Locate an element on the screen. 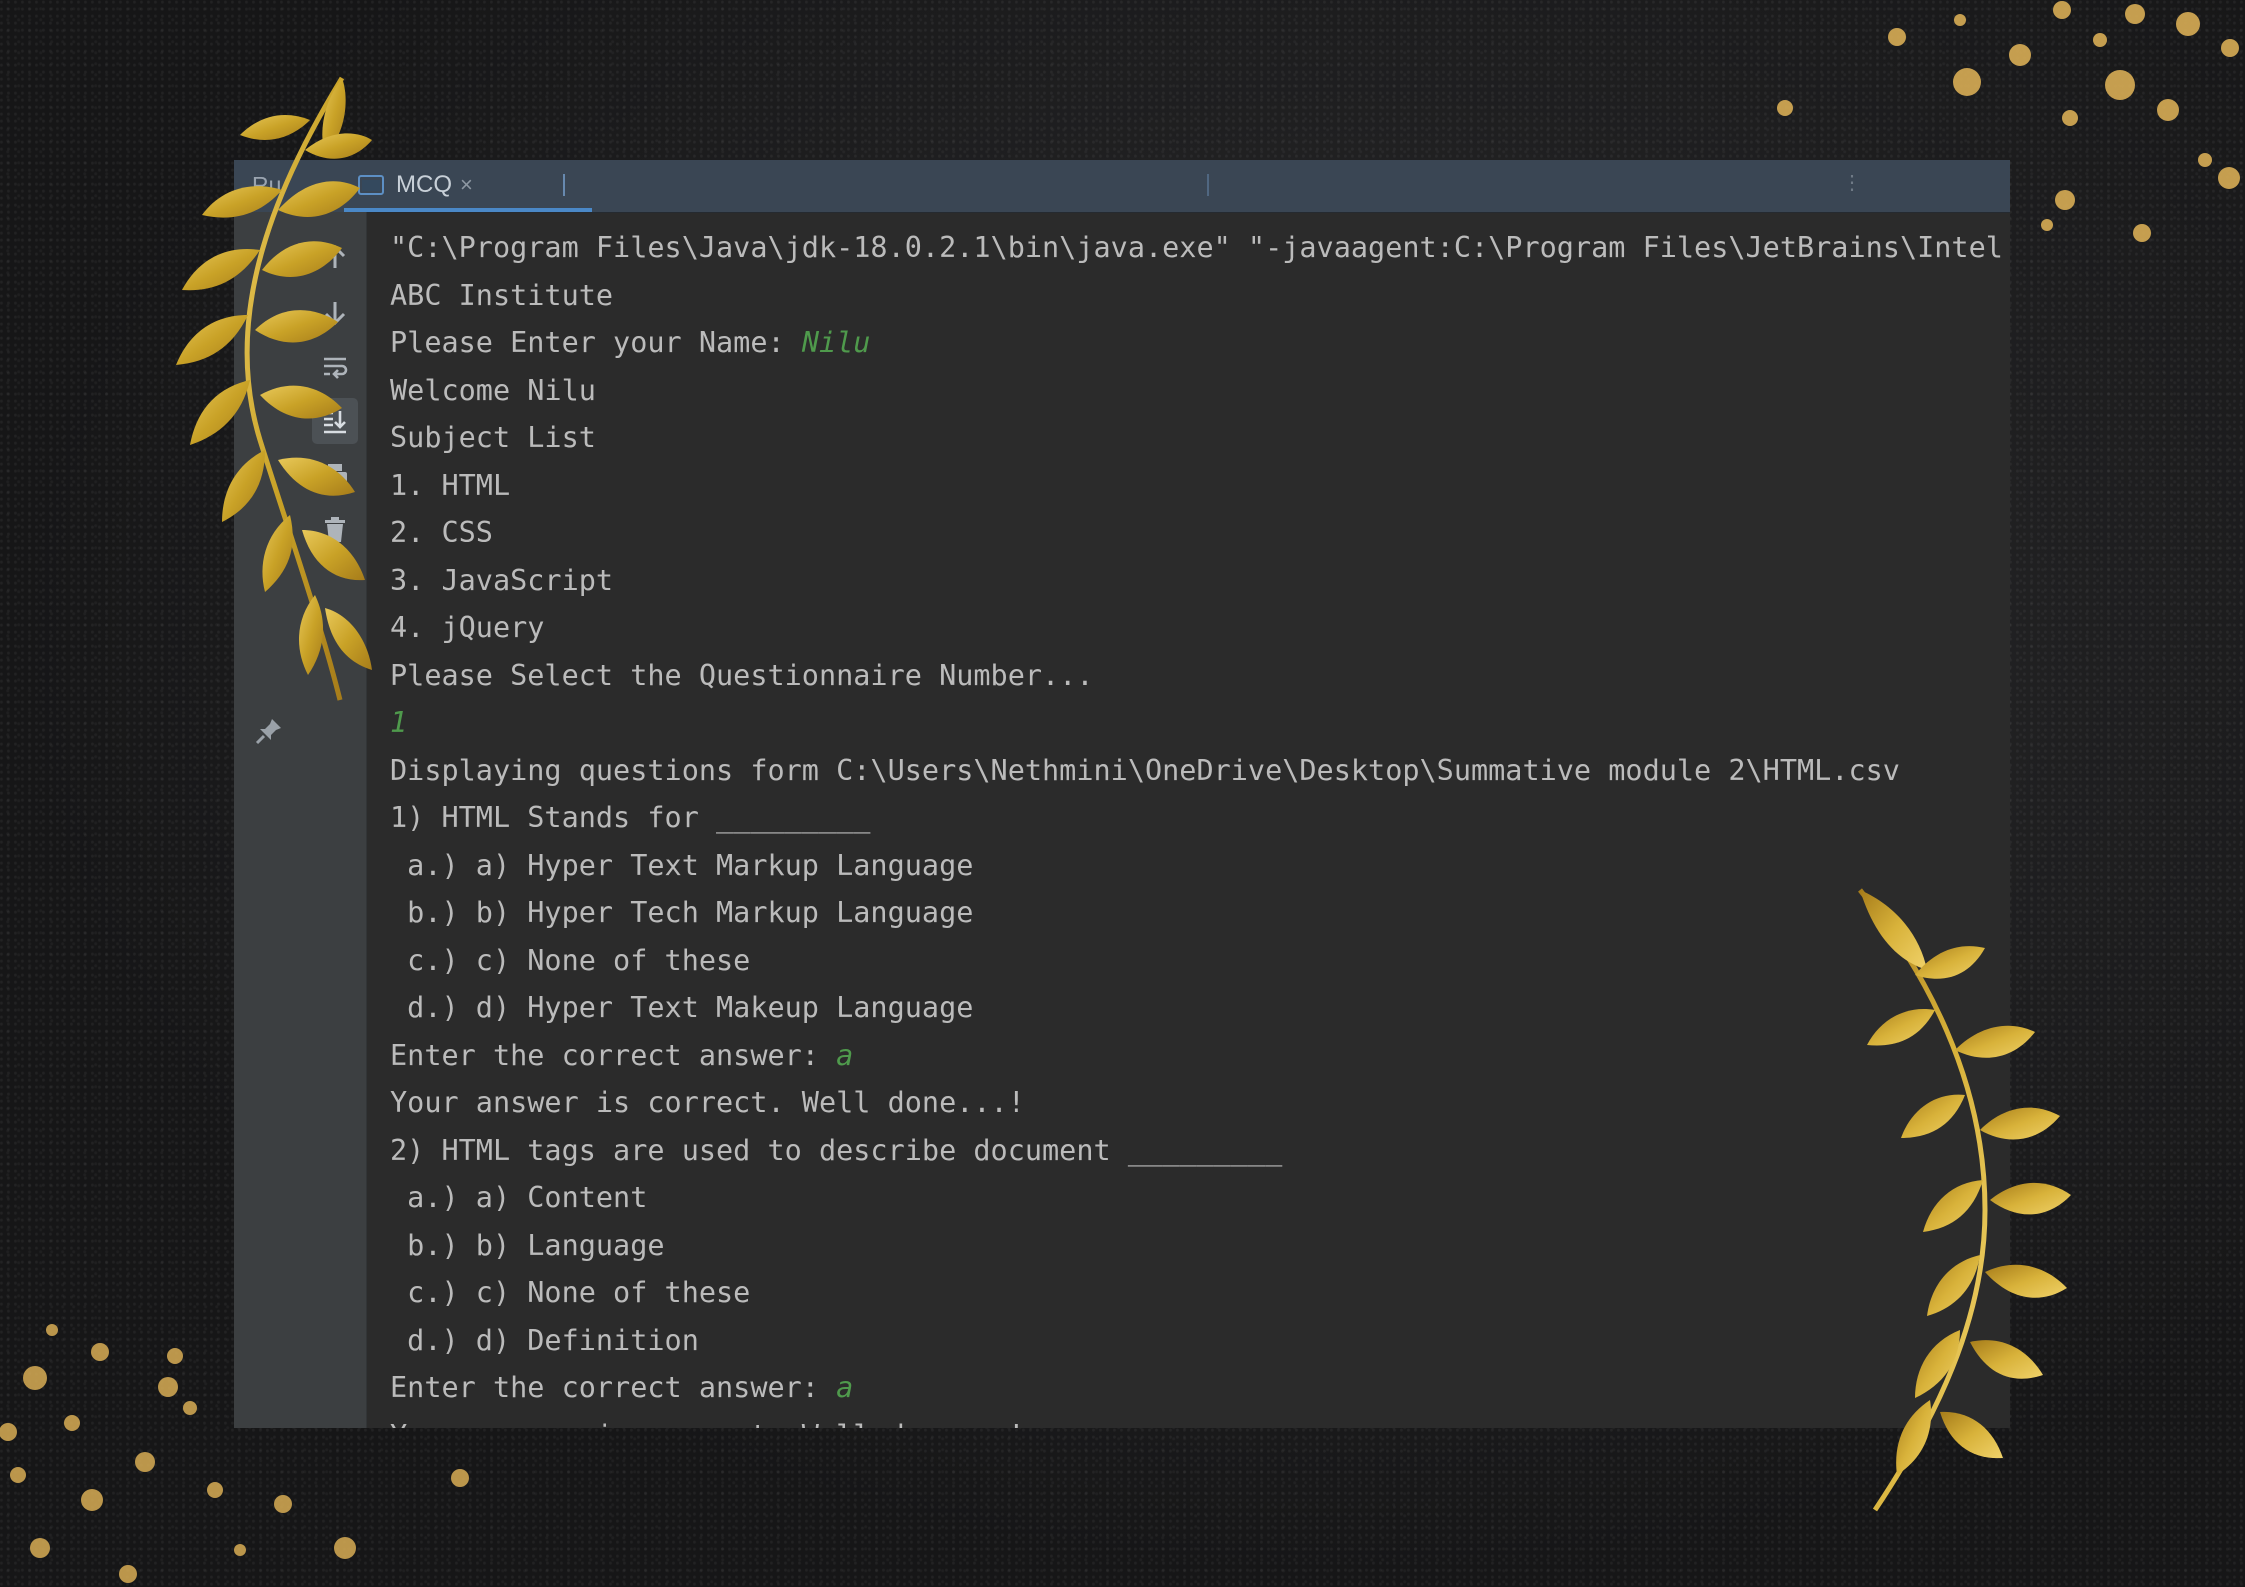 This screenshot has height=1587, width=2245. console-line-text: 1) HTML Stands for _________ is located at coordinates (630, 817).